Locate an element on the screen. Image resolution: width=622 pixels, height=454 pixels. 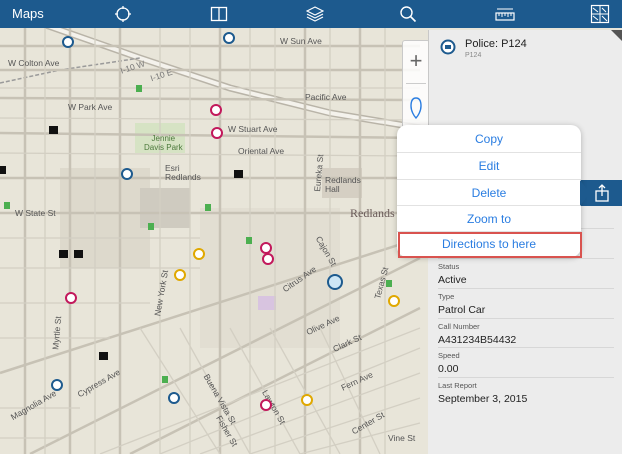
feature-subtitle: P124 is located at coordinates (473, 55).